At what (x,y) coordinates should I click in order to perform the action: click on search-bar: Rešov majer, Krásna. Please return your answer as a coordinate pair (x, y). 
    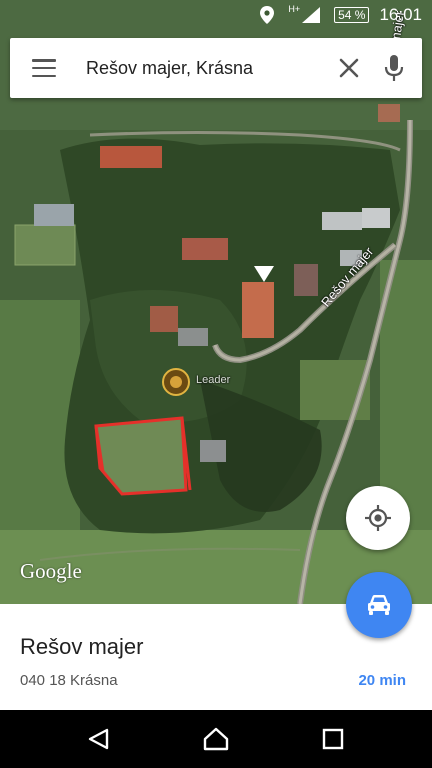
    Looking at the image, I should click on (216, 68).